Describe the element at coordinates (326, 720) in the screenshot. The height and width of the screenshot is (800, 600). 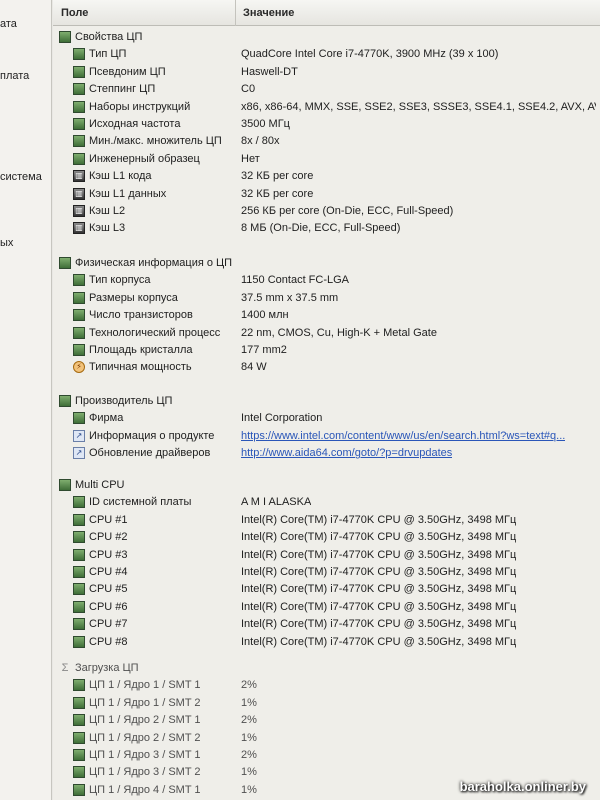
I see `list-item: ЦП 1 / Ядро 2 / SMT 1 2%` at that location.